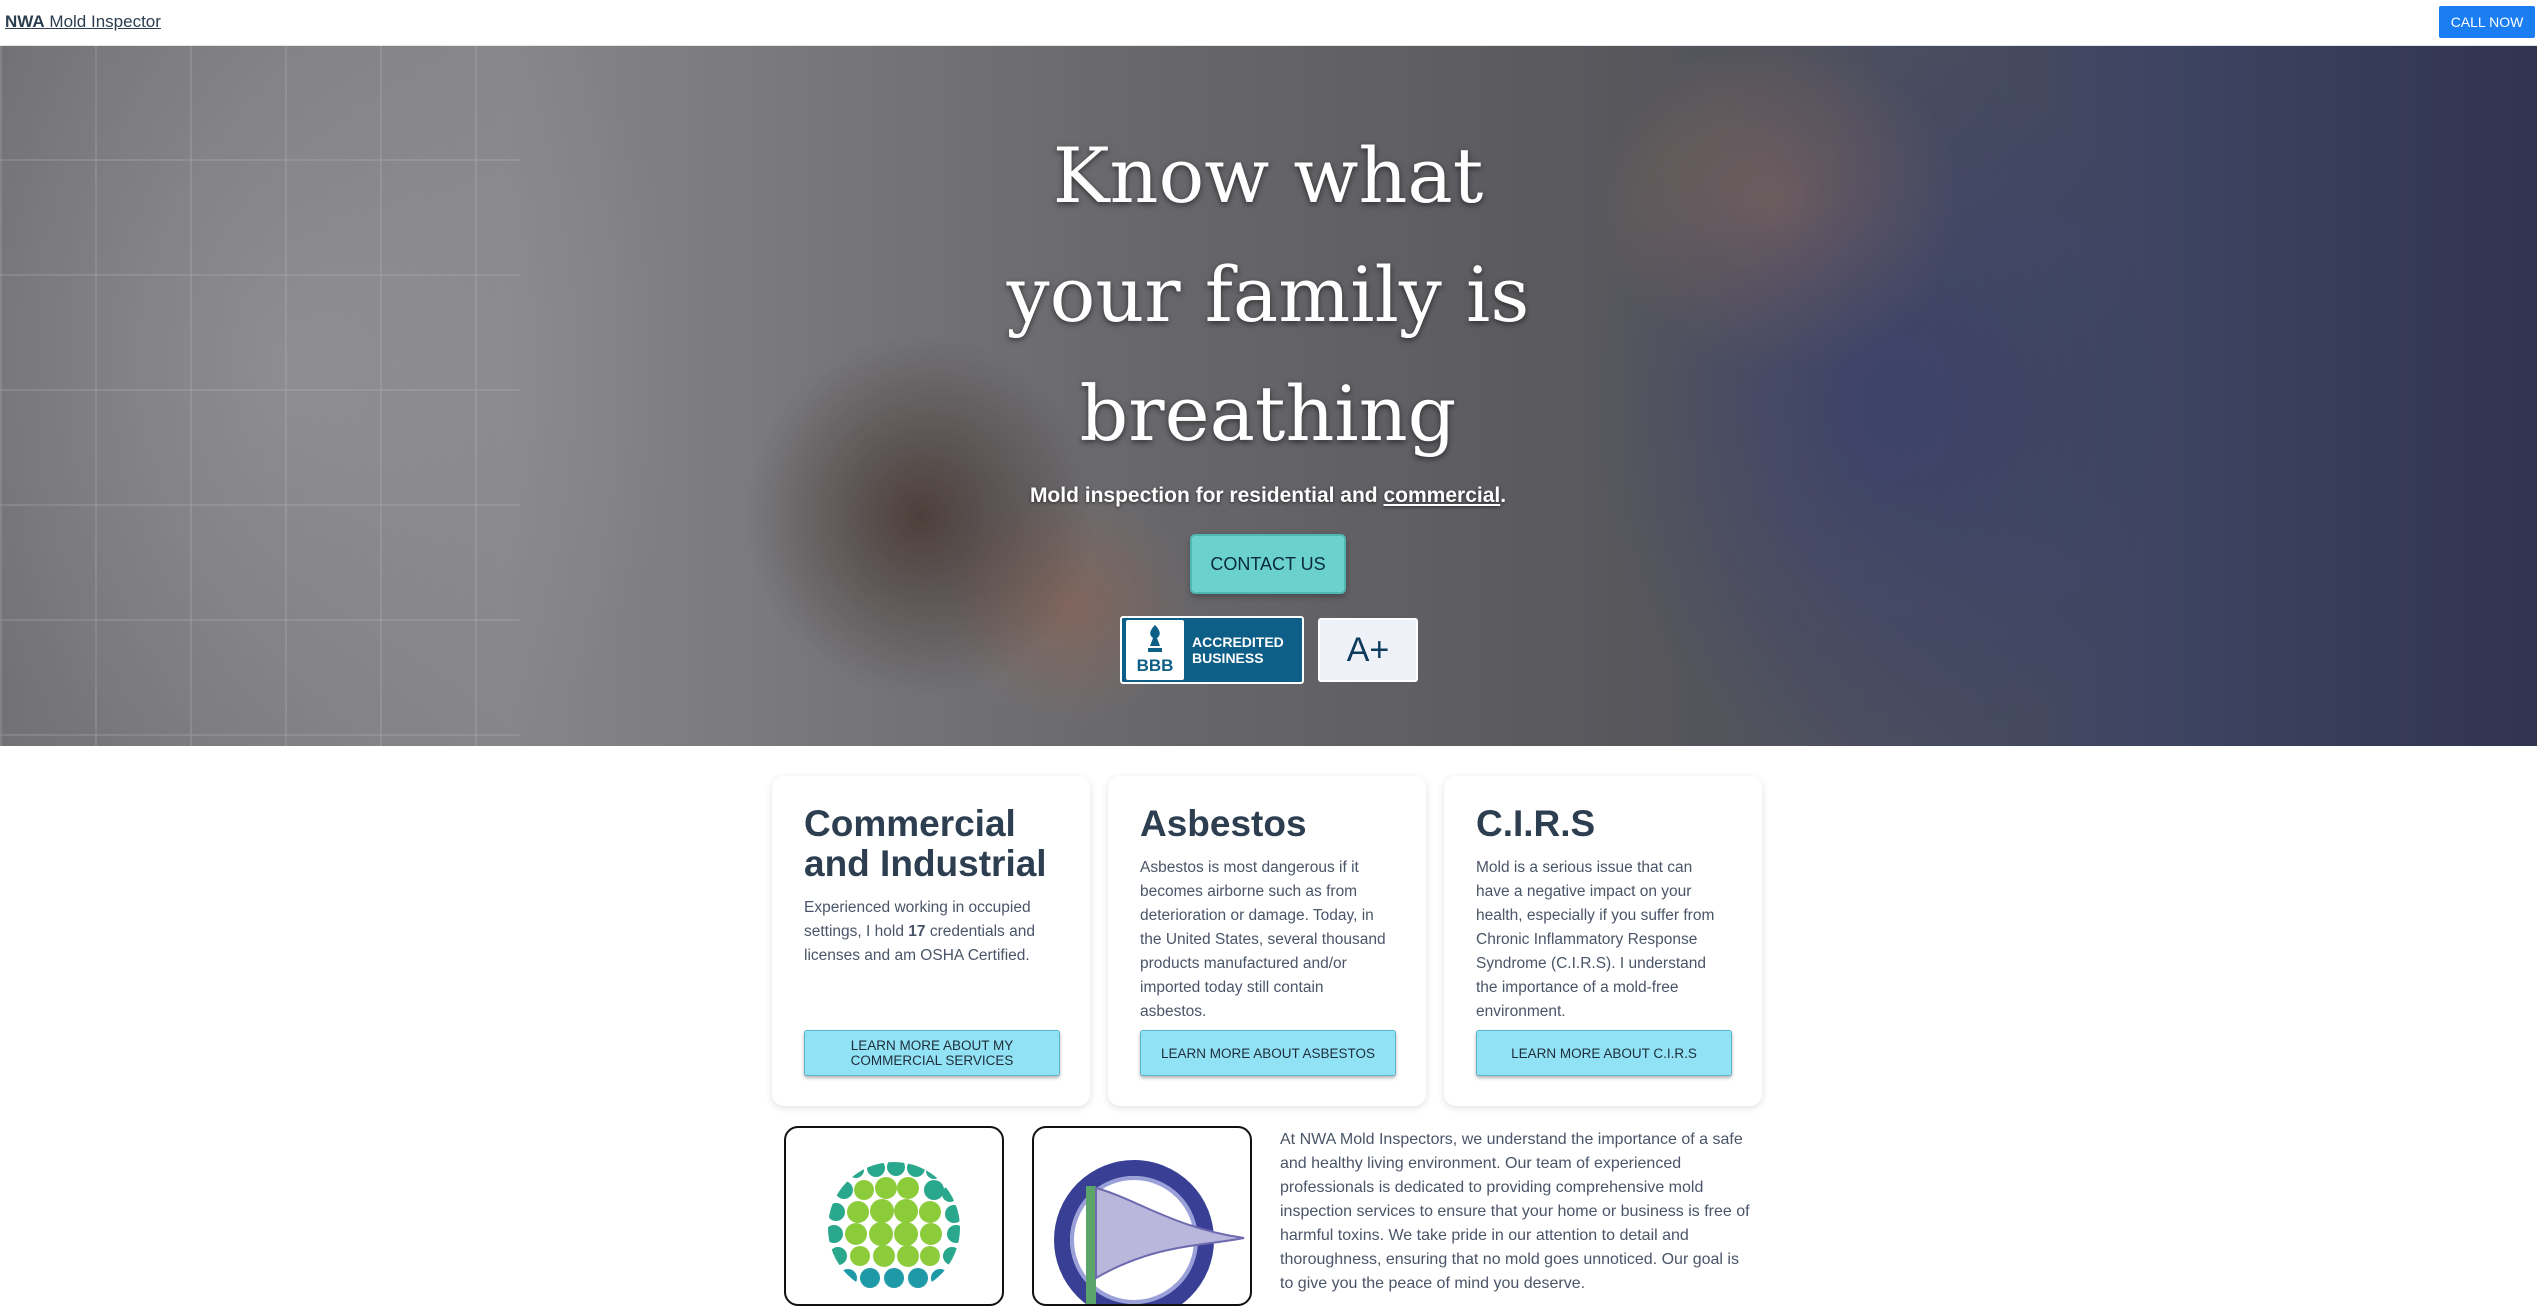 This screenshot has height=1306, width=2537. What do you see at coordinates (1268, 23) in the screenshot?
I see `top-nav: NWA Mold Inspector CALL NOW` at bounding box center [1268, 23].